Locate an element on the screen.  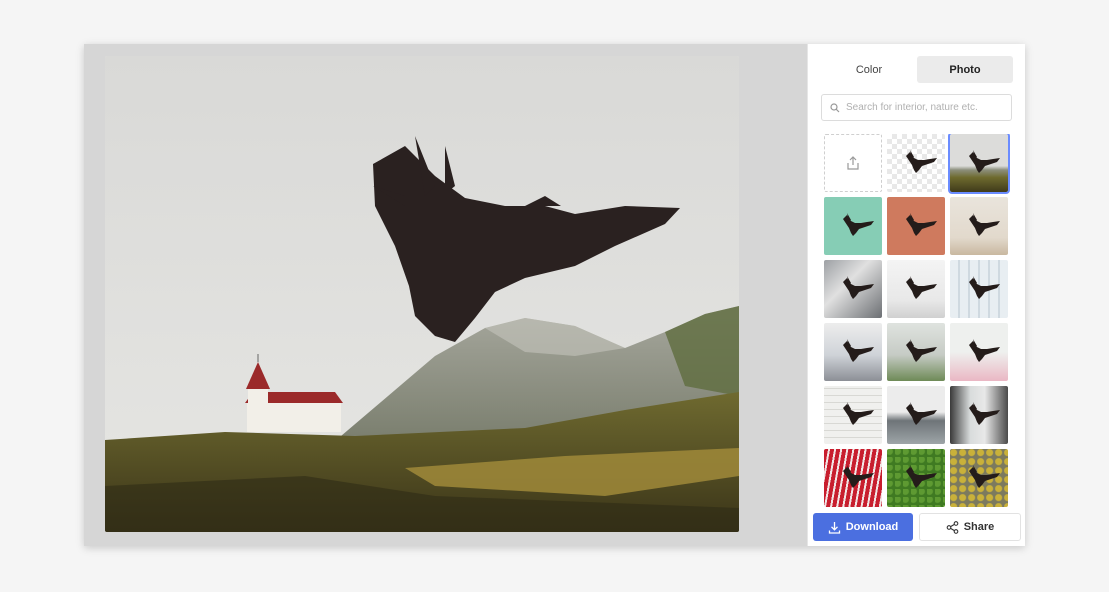
background-thumbnail-blinds is located at coordinates (853, 415).